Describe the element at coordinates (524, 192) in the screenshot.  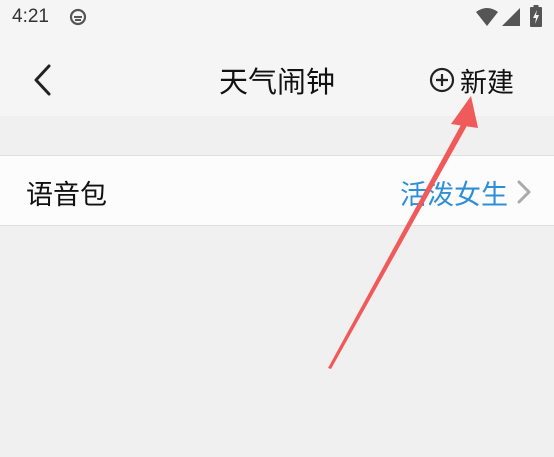
I see `chevron-right-icon` at that location.